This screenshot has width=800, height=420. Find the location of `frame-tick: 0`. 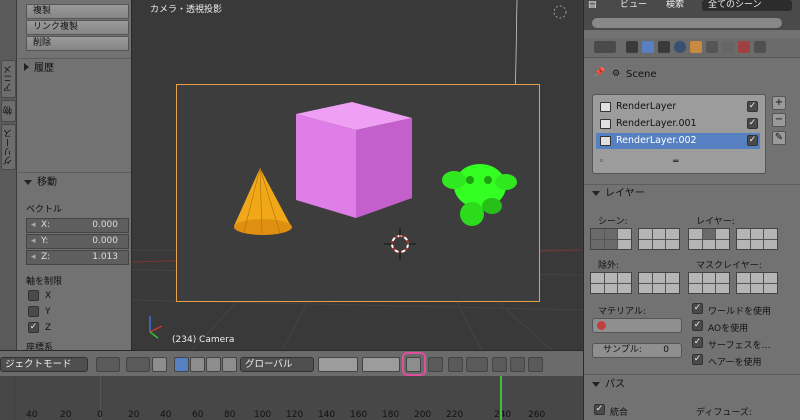

frame-tick: 0 is located at coordinates (100, 415).